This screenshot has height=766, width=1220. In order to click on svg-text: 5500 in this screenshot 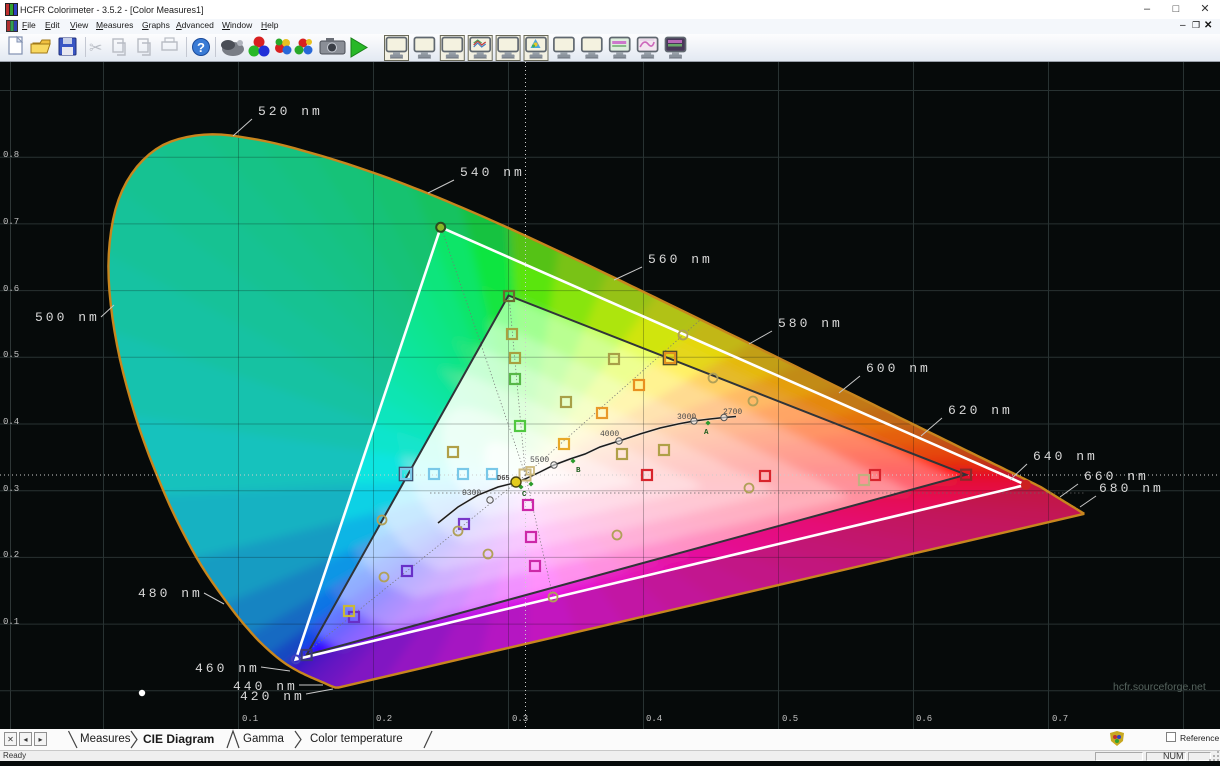, I will do `click(539, 460)`.